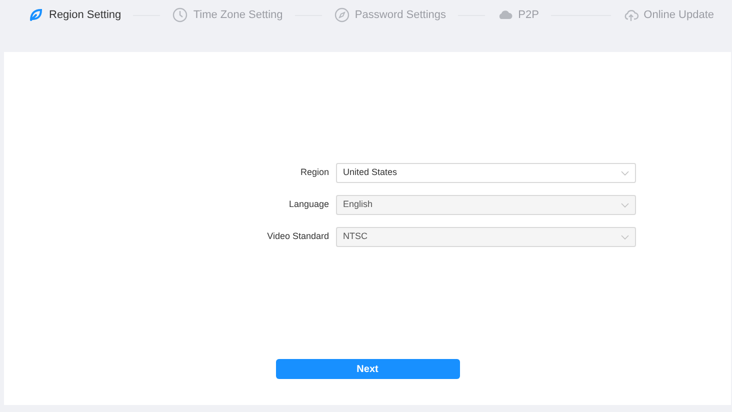  Describe the element at coordinates (180, 15) in the screenshot. I see `clock-icon` at that location.